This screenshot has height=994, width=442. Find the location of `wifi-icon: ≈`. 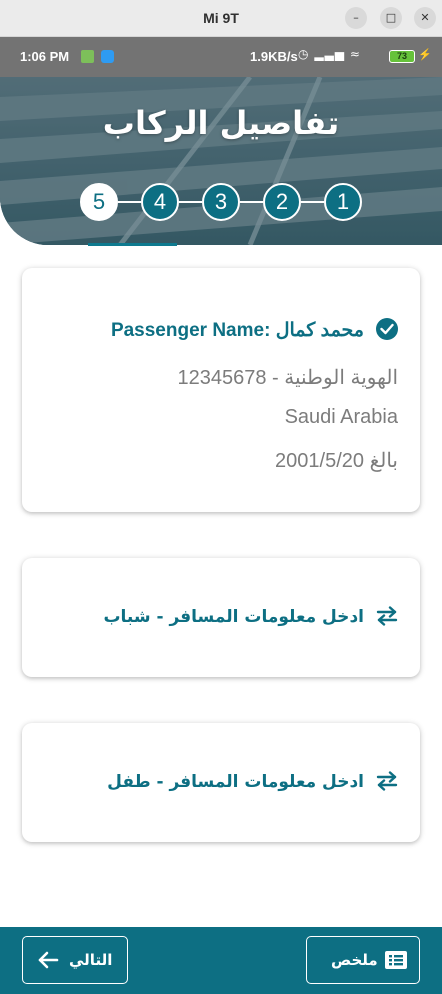

wifi-icon: ≈ is located at coordinates (355, 54).